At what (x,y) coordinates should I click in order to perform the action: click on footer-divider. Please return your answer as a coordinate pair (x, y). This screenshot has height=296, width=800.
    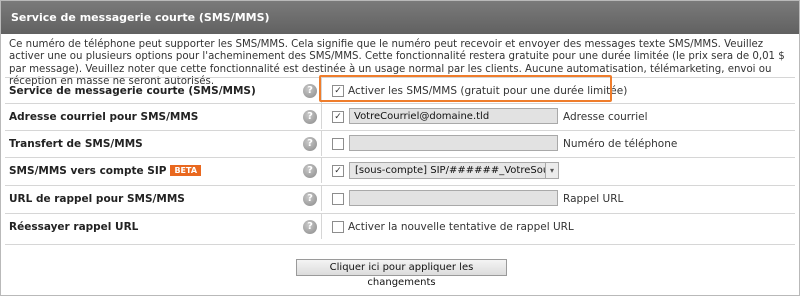
    Looking at the image, I should click on (400, 244).